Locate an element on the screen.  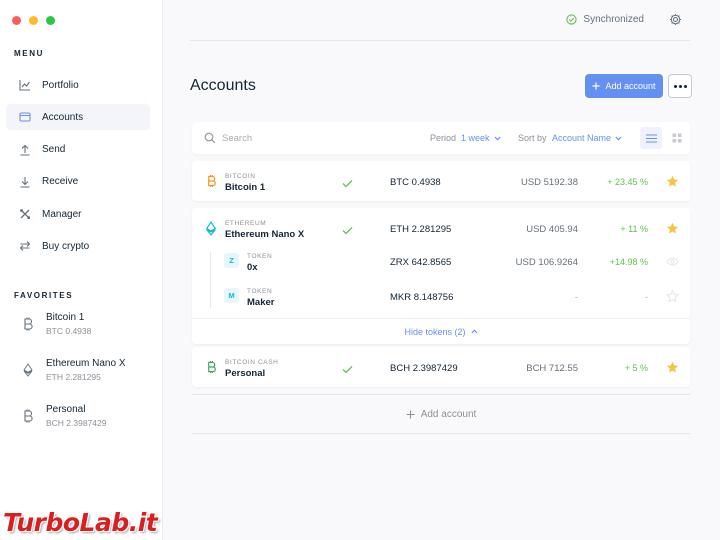
sync-status: Synchronized is located at coordinates (605, 19).